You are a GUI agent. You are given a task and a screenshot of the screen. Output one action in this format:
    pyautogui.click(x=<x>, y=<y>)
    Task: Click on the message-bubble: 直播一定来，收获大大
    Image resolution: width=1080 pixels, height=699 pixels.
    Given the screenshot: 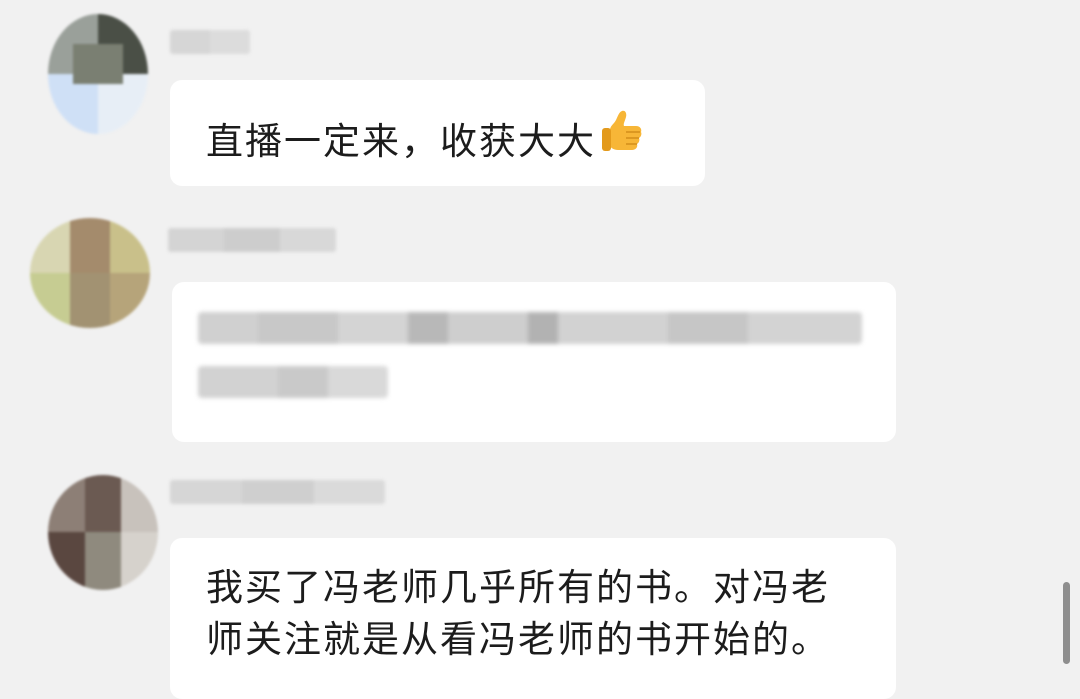 What is the action you would take?
    pyautogui.click(x=437, y=133)
    